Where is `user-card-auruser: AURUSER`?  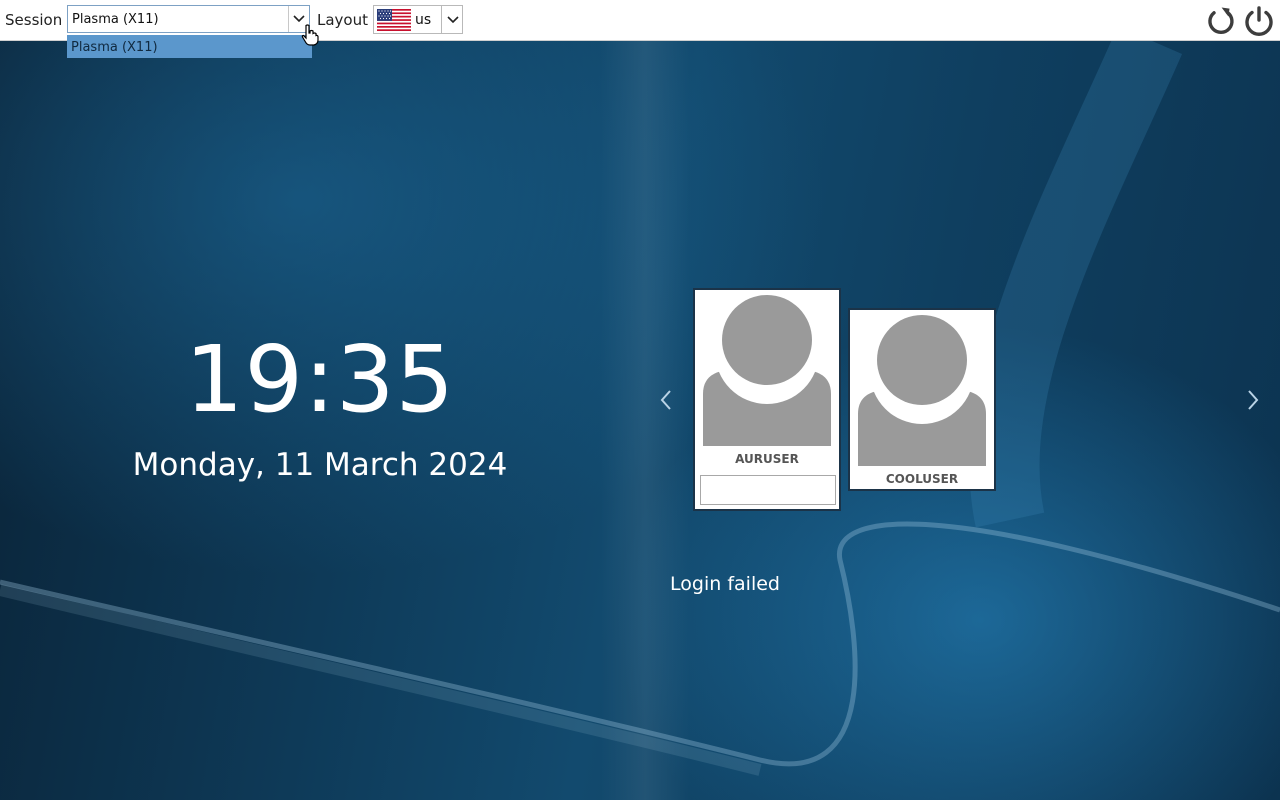
user-card-auruser: AURUSER is located at coordinates (767, 399).